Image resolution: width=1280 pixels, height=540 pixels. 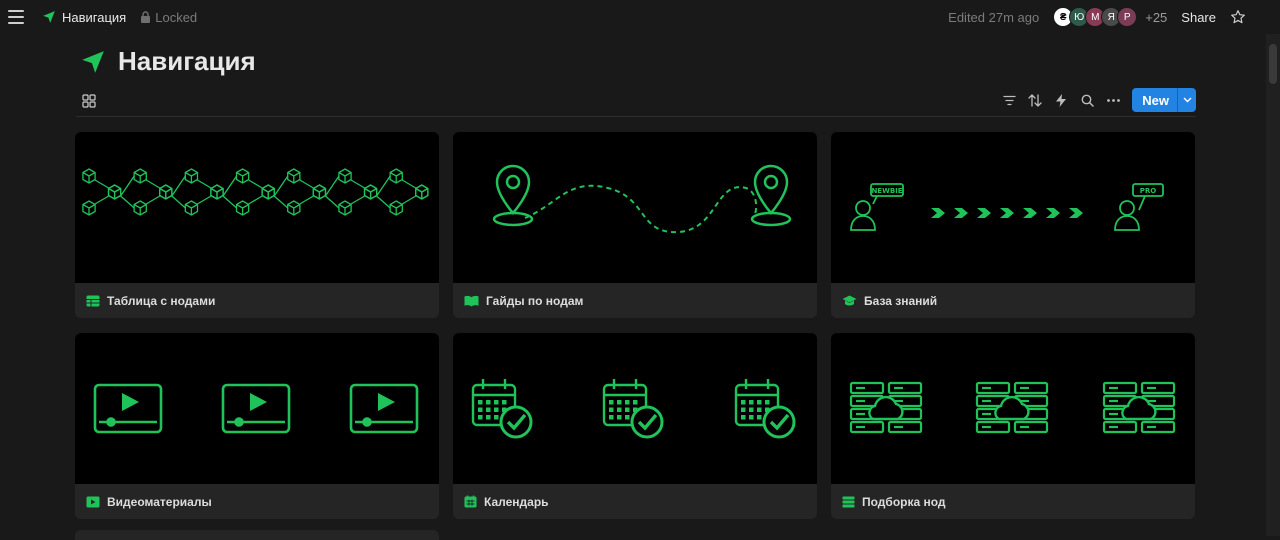 What do you see at coordinates (471, 300) in the screenshot?
I see `book-icon` at bounding box center [471, 300].